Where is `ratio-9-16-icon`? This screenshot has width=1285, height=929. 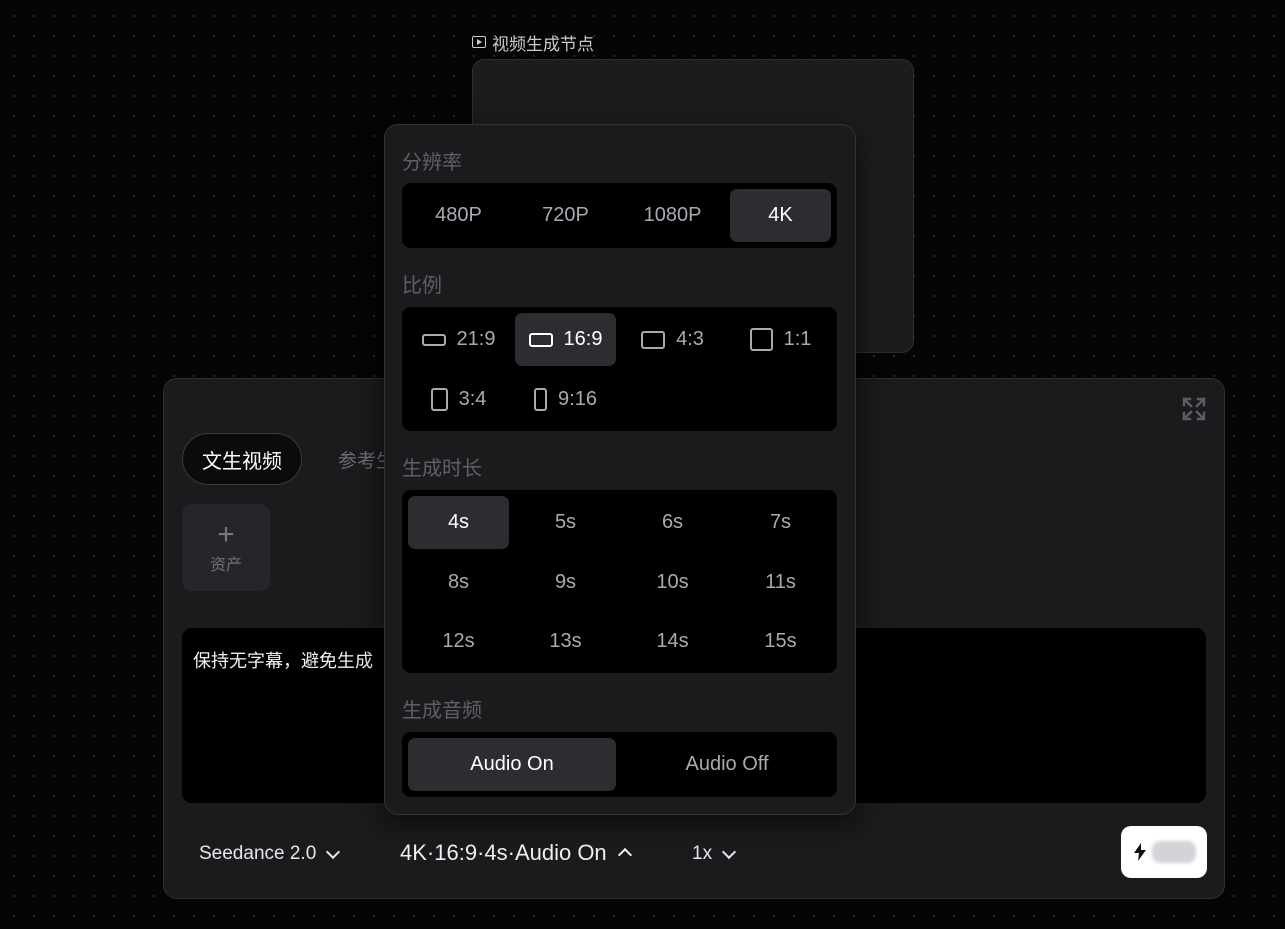
ratio-9-16-icon is located at coordinates (541, 399).